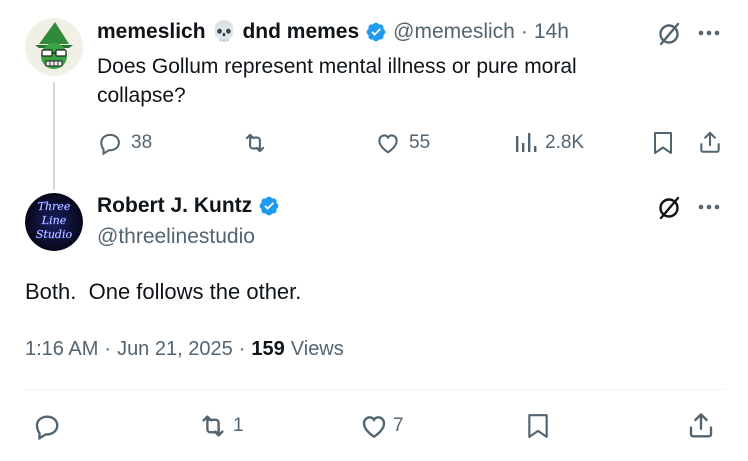 The image size is (748, 461). What do you see at coordinates (551, 32) in the screenshot?
I see `parent-time-ago: 14h` at bounding box center [551, 32].